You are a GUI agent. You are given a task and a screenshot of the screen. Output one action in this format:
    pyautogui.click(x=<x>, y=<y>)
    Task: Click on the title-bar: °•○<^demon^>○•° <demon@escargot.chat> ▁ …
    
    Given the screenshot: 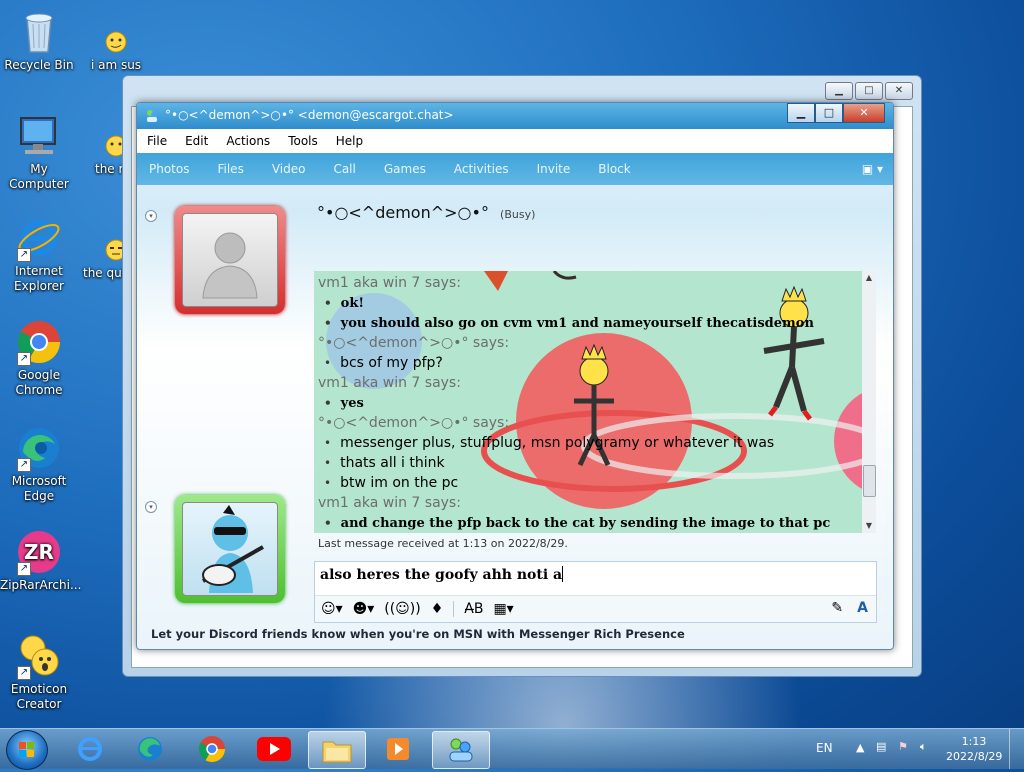 What is the action you would take?
    pyautogui.click(x=515, y=116)
    